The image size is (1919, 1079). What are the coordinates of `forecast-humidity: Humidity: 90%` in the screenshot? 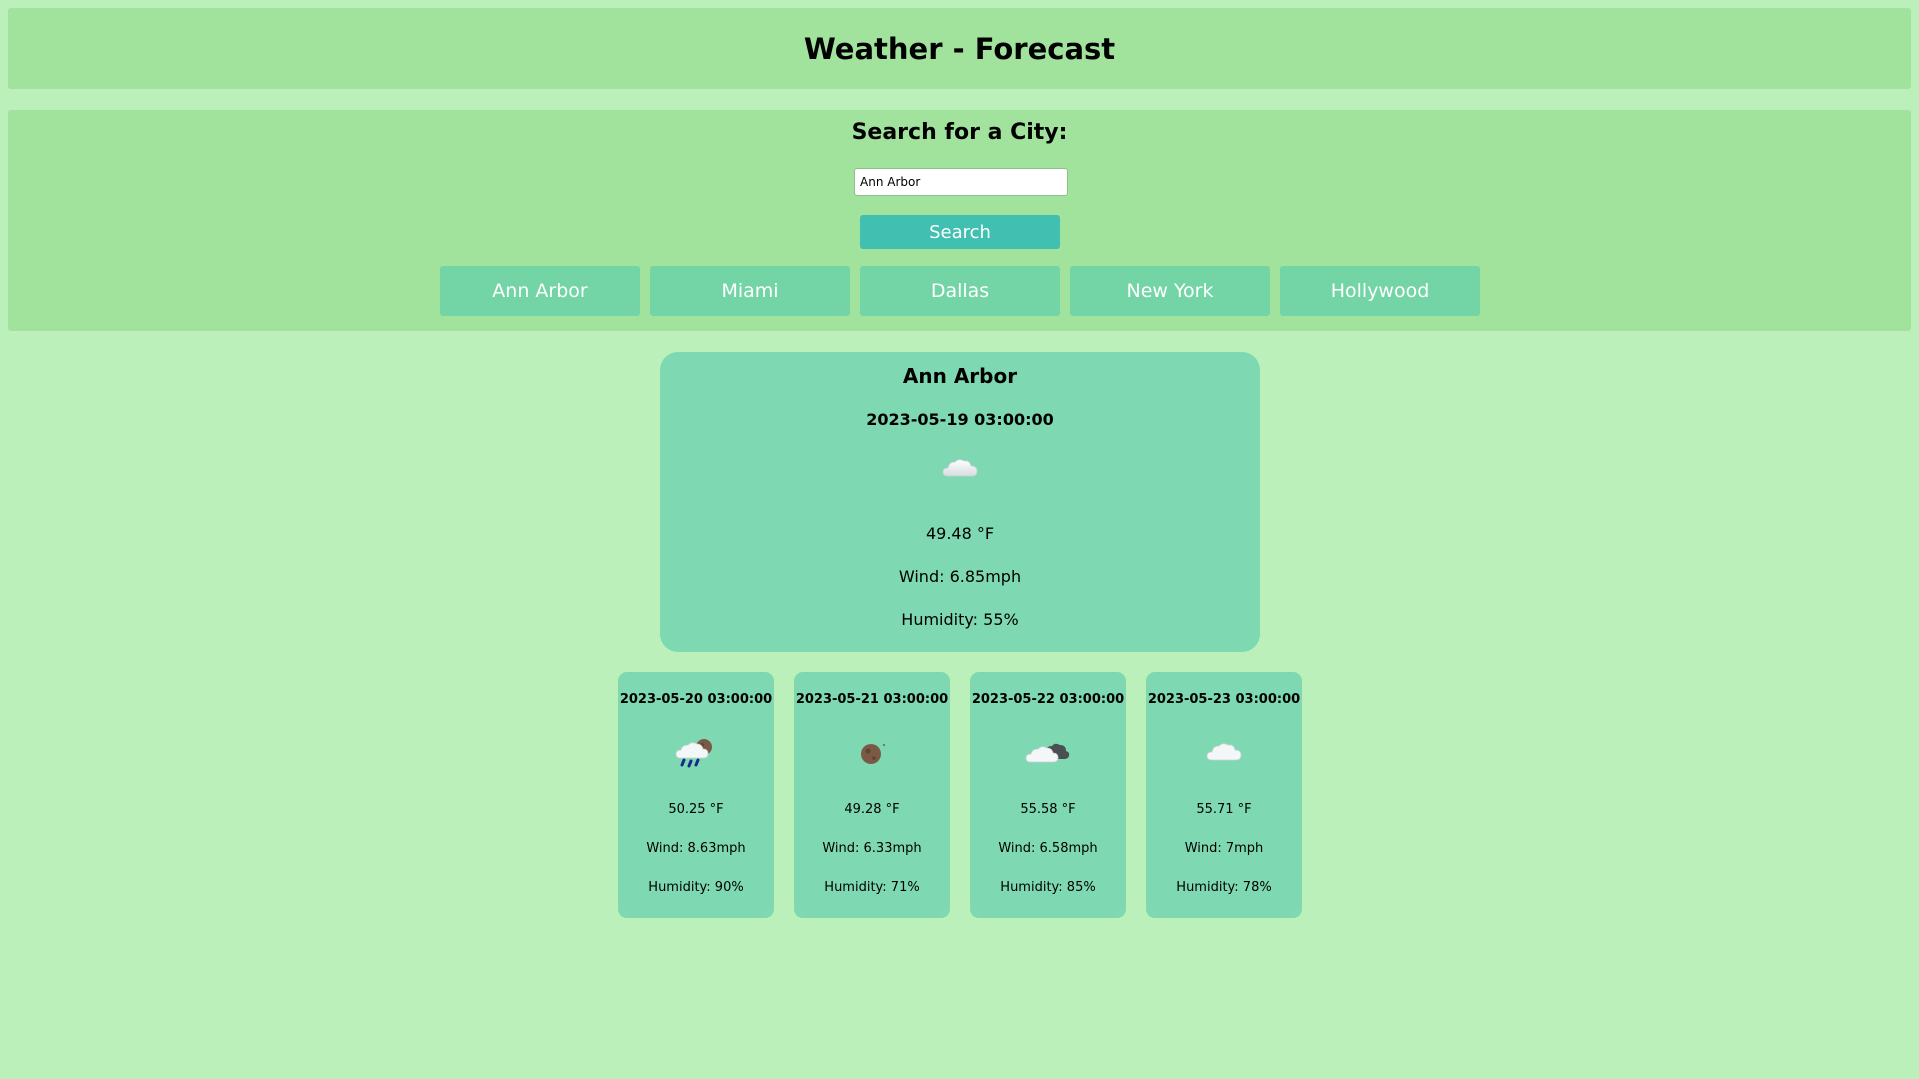 It's located at (696, 887).